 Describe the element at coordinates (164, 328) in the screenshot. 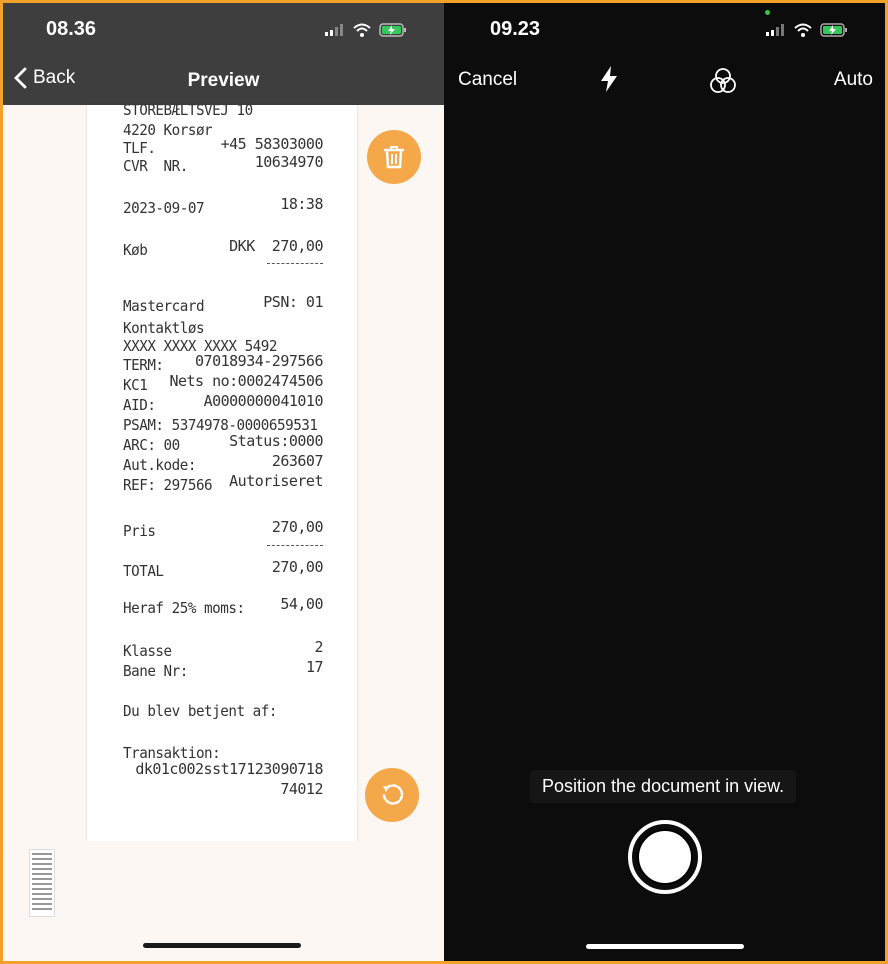

I see `receipt-line-left: Kontaktløs` at that location.